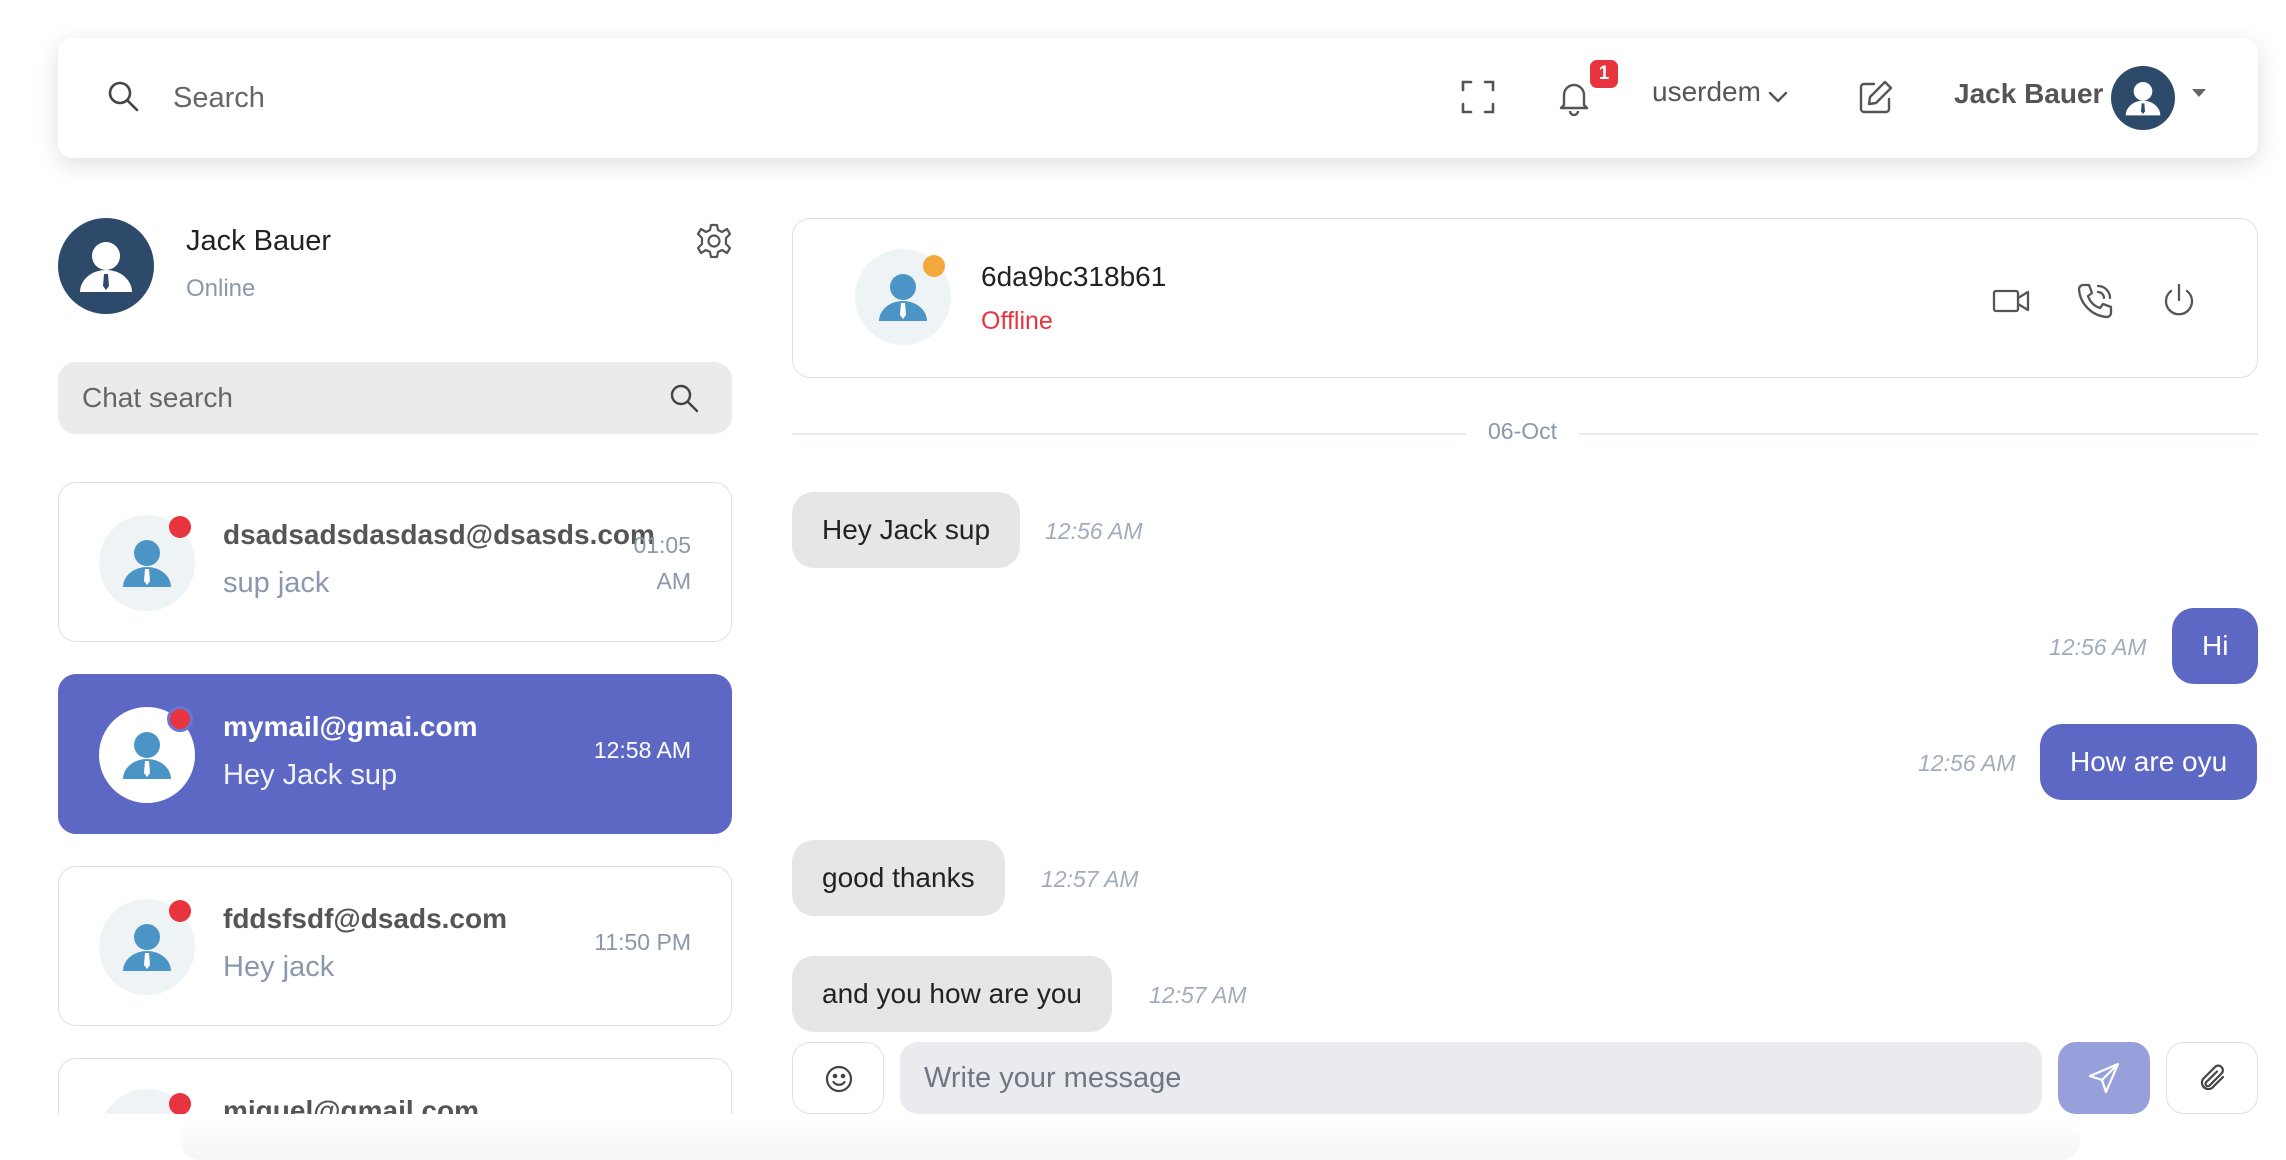 This screenshot has height=1160, width=2286. Describe the element at coordinates (1464, 1078) in the screenshot. I see `message-input` at that location.